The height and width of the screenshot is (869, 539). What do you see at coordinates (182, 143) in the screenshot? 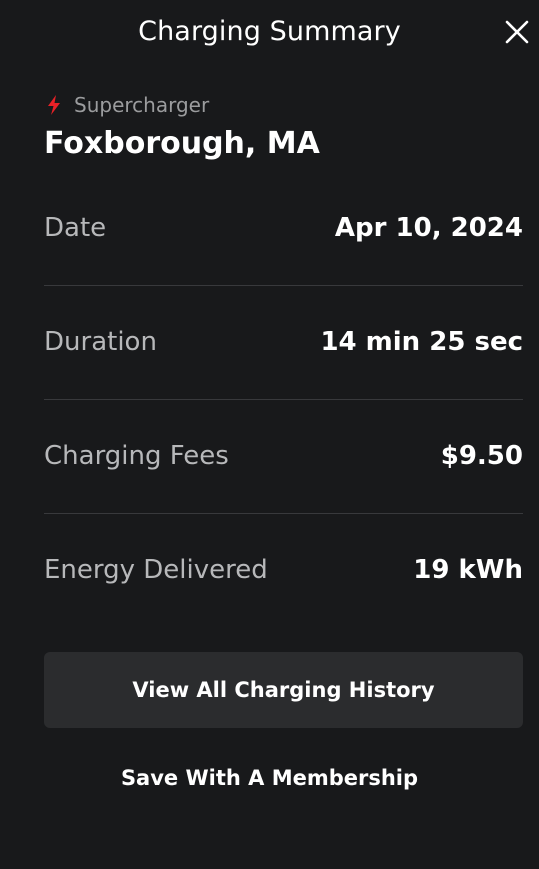
I see `location-name: Foxborough, MA` at bounding box center [182, 143].